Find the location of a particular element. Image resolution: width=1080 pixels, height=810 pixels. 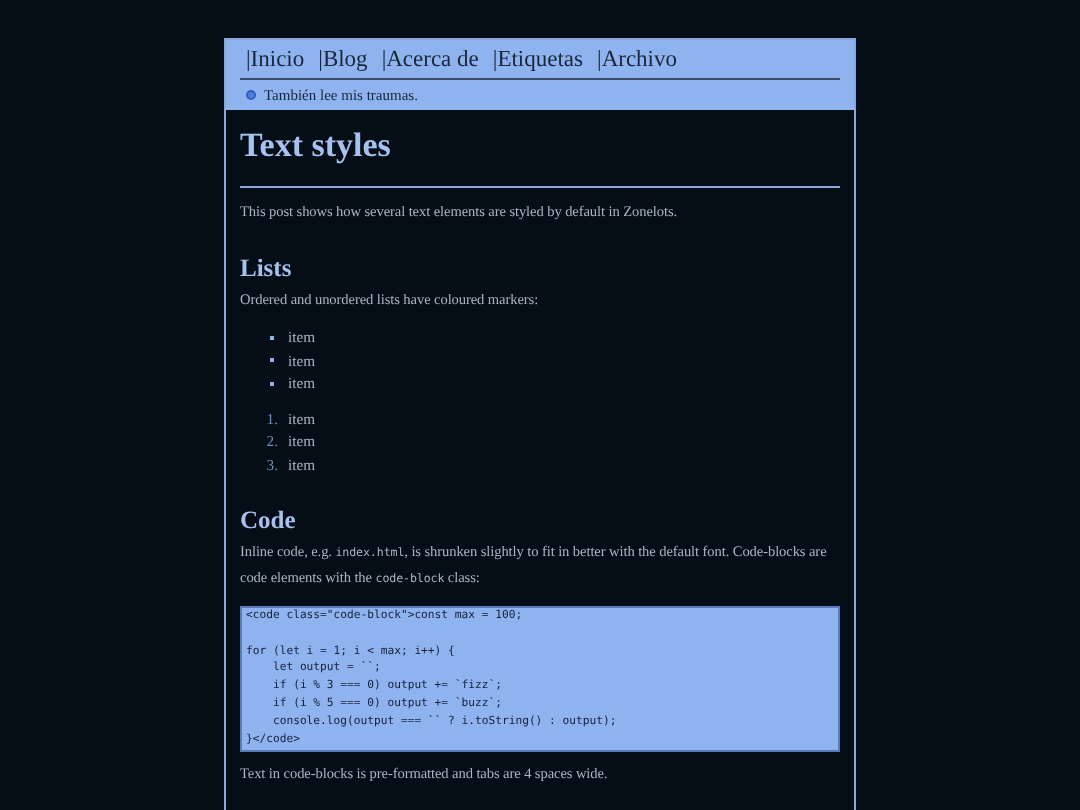

nav-link: |Acerca de is located at coordinates (430, 60).